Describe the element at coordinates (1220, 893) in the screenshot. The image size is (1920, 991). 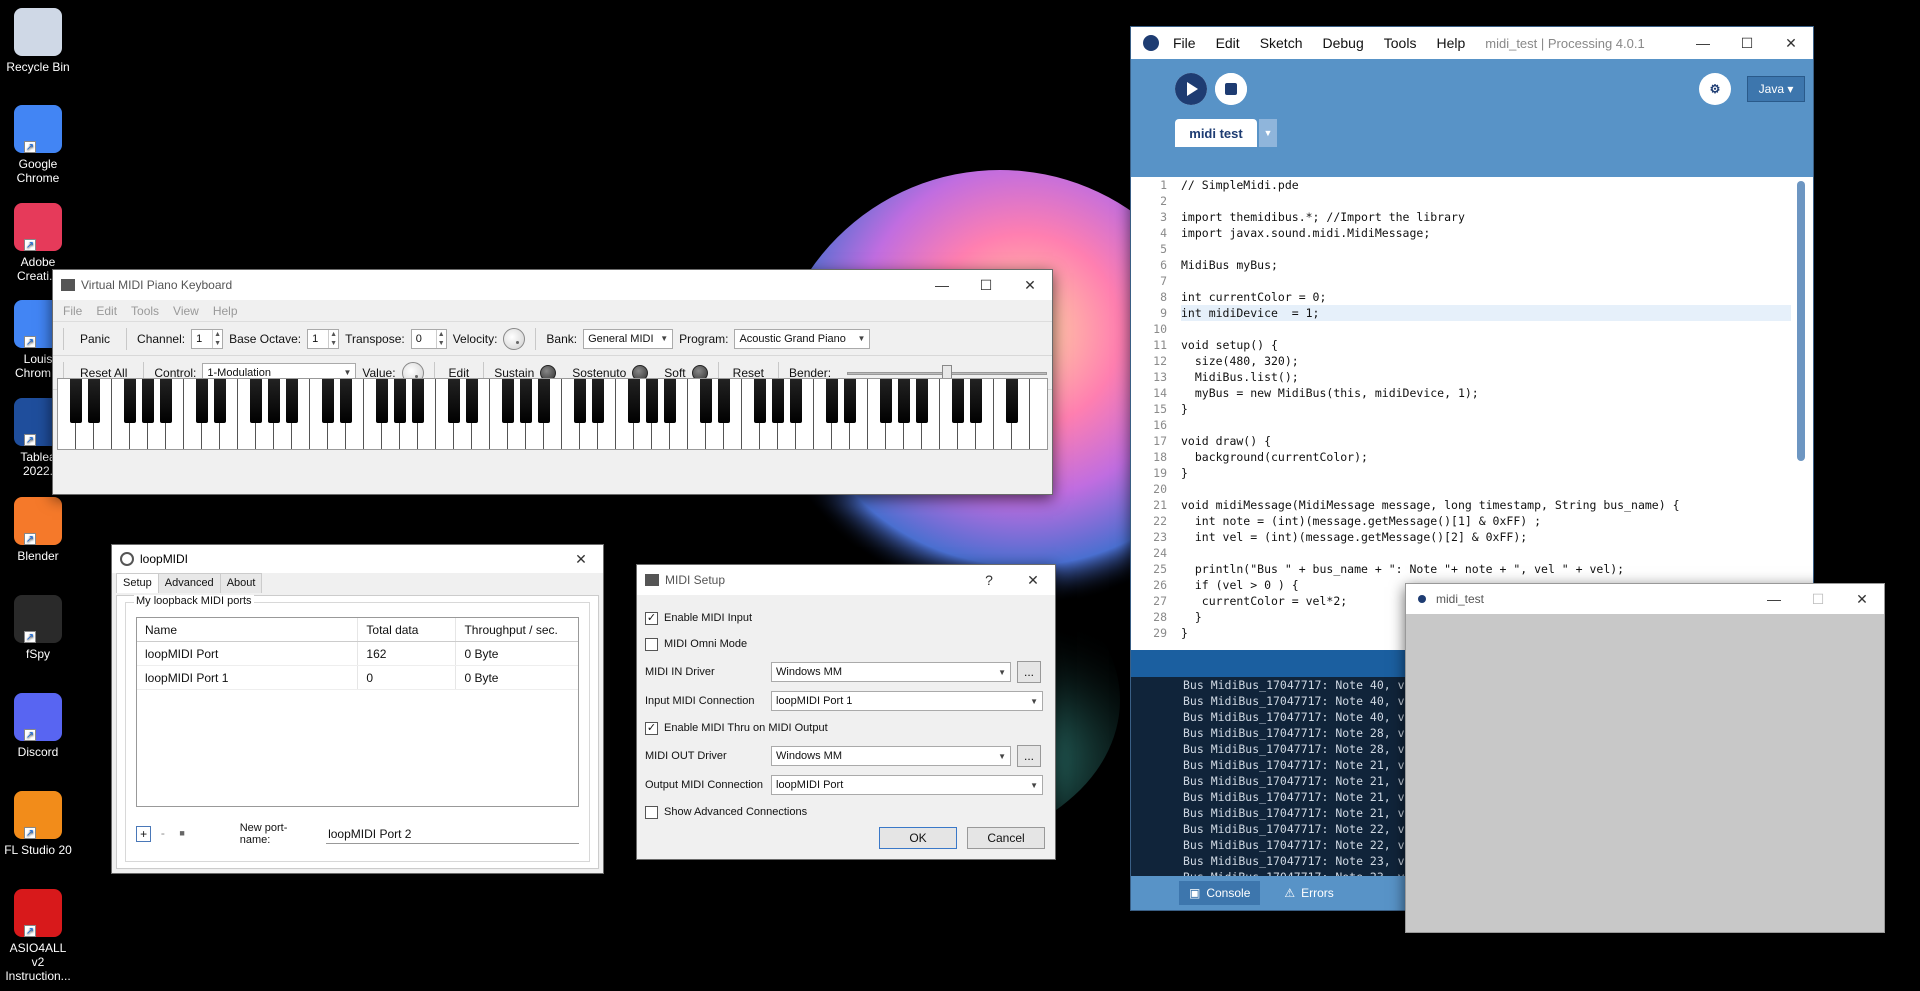
I see `console-tab: ▣ Console` at that location.